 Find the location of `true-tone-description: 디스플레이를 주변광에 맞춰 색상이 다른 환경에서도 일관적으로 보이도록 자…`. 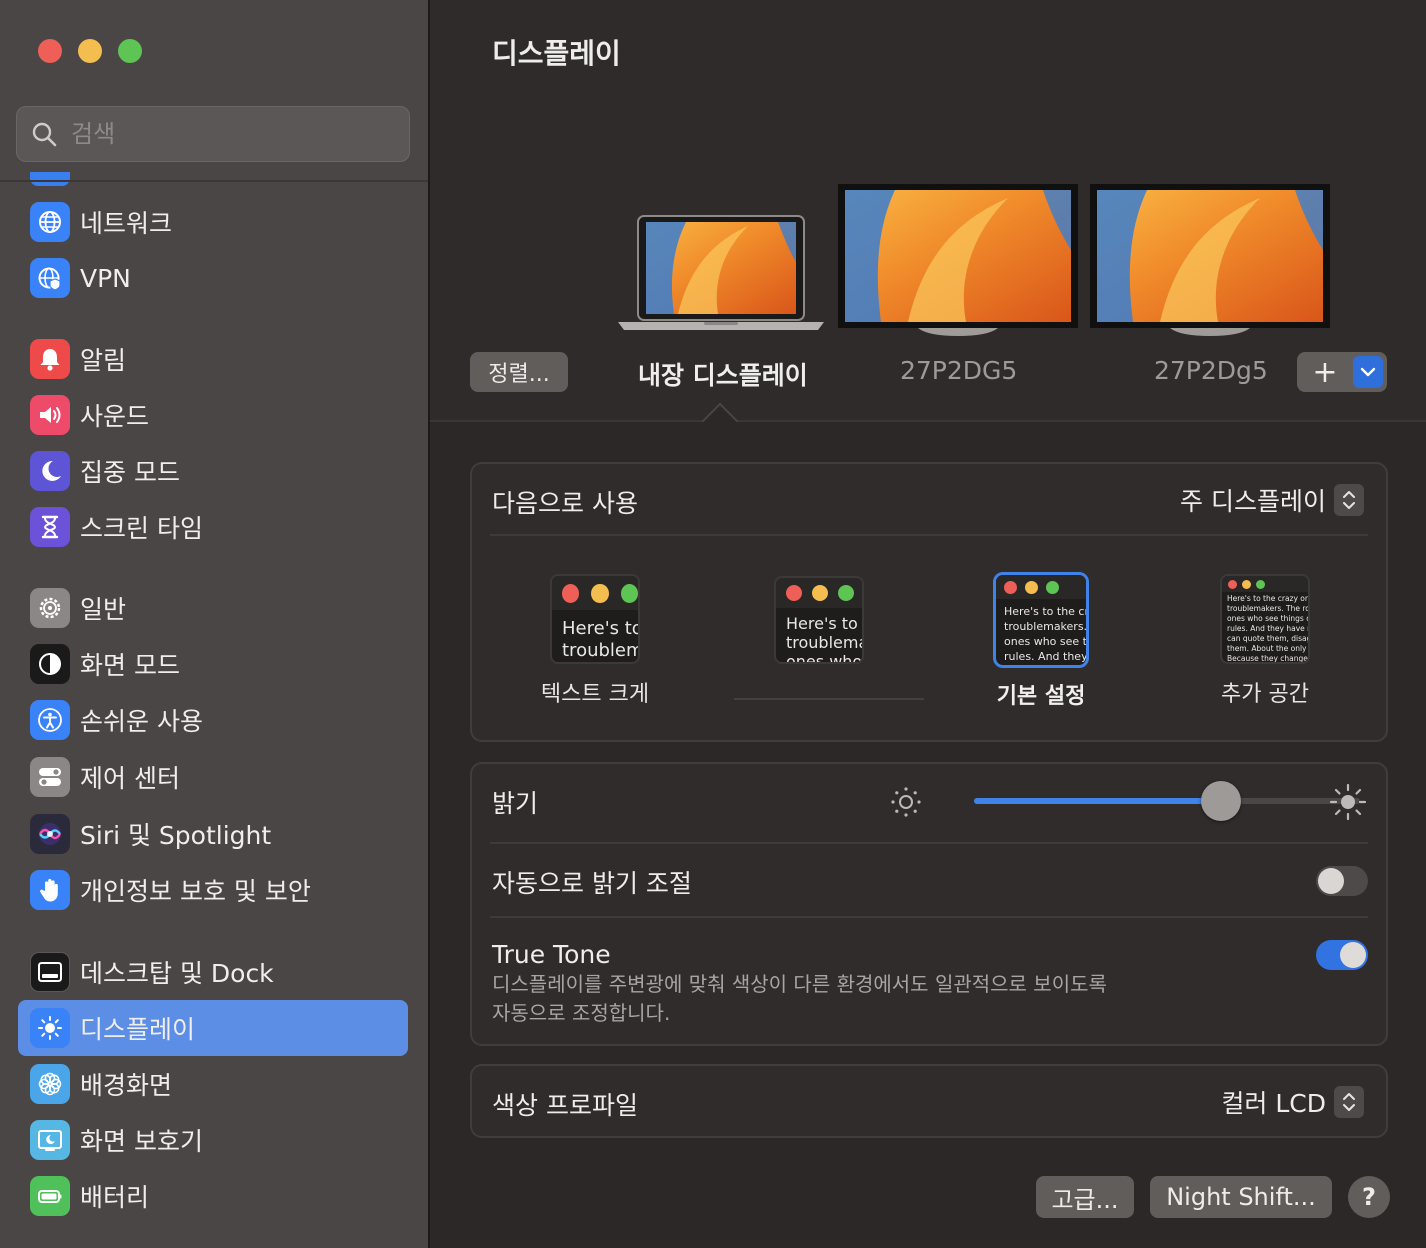

true-tone-description: 디스플레이를 주변광에 맞춰 색상이 다른 환경에서도 일관적으로 보이도록 자… is located at coordinates (799, 999).